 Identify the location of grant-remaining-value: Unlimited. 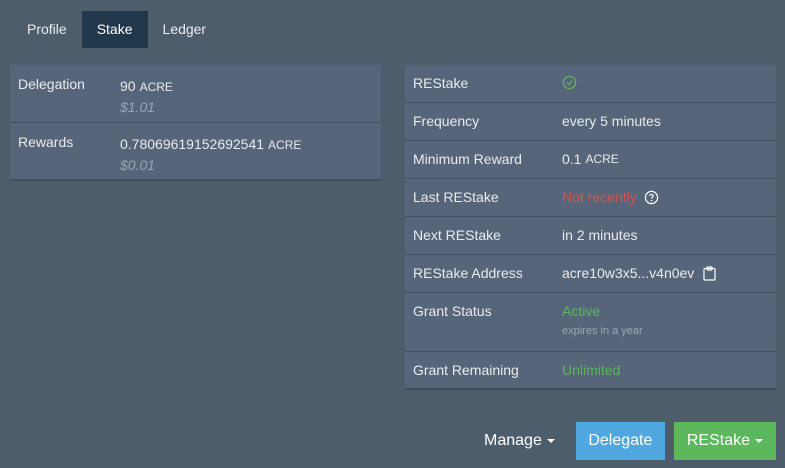
(591, 370).